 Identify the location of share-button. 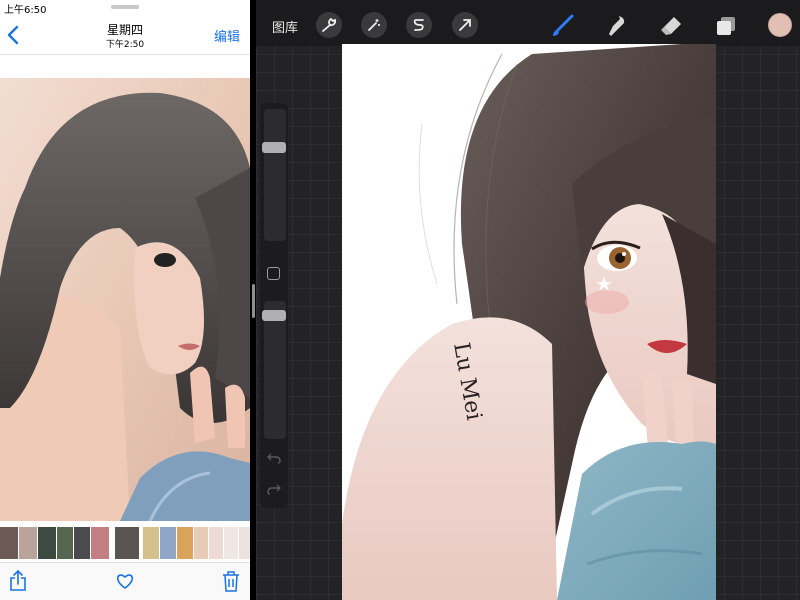
(18, 581).